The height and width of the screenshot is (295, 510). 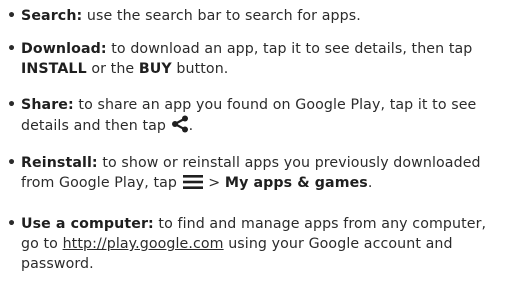 I want to click on reinstall-title: Reinstall:, so click(x=59, y=163).